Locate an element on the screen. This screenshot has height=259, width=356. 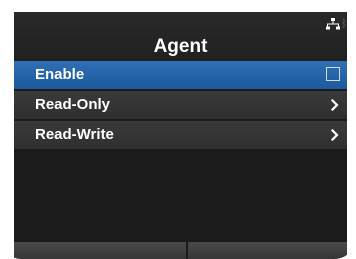
menu-item-enable: Enable is located at coordinates (180, 75).